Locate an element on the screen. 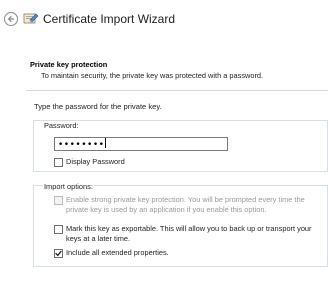 Image resolution: width=328 pixels, height=287 pixels. password-field-value: •••••••• is located at coordinates (81, 145).